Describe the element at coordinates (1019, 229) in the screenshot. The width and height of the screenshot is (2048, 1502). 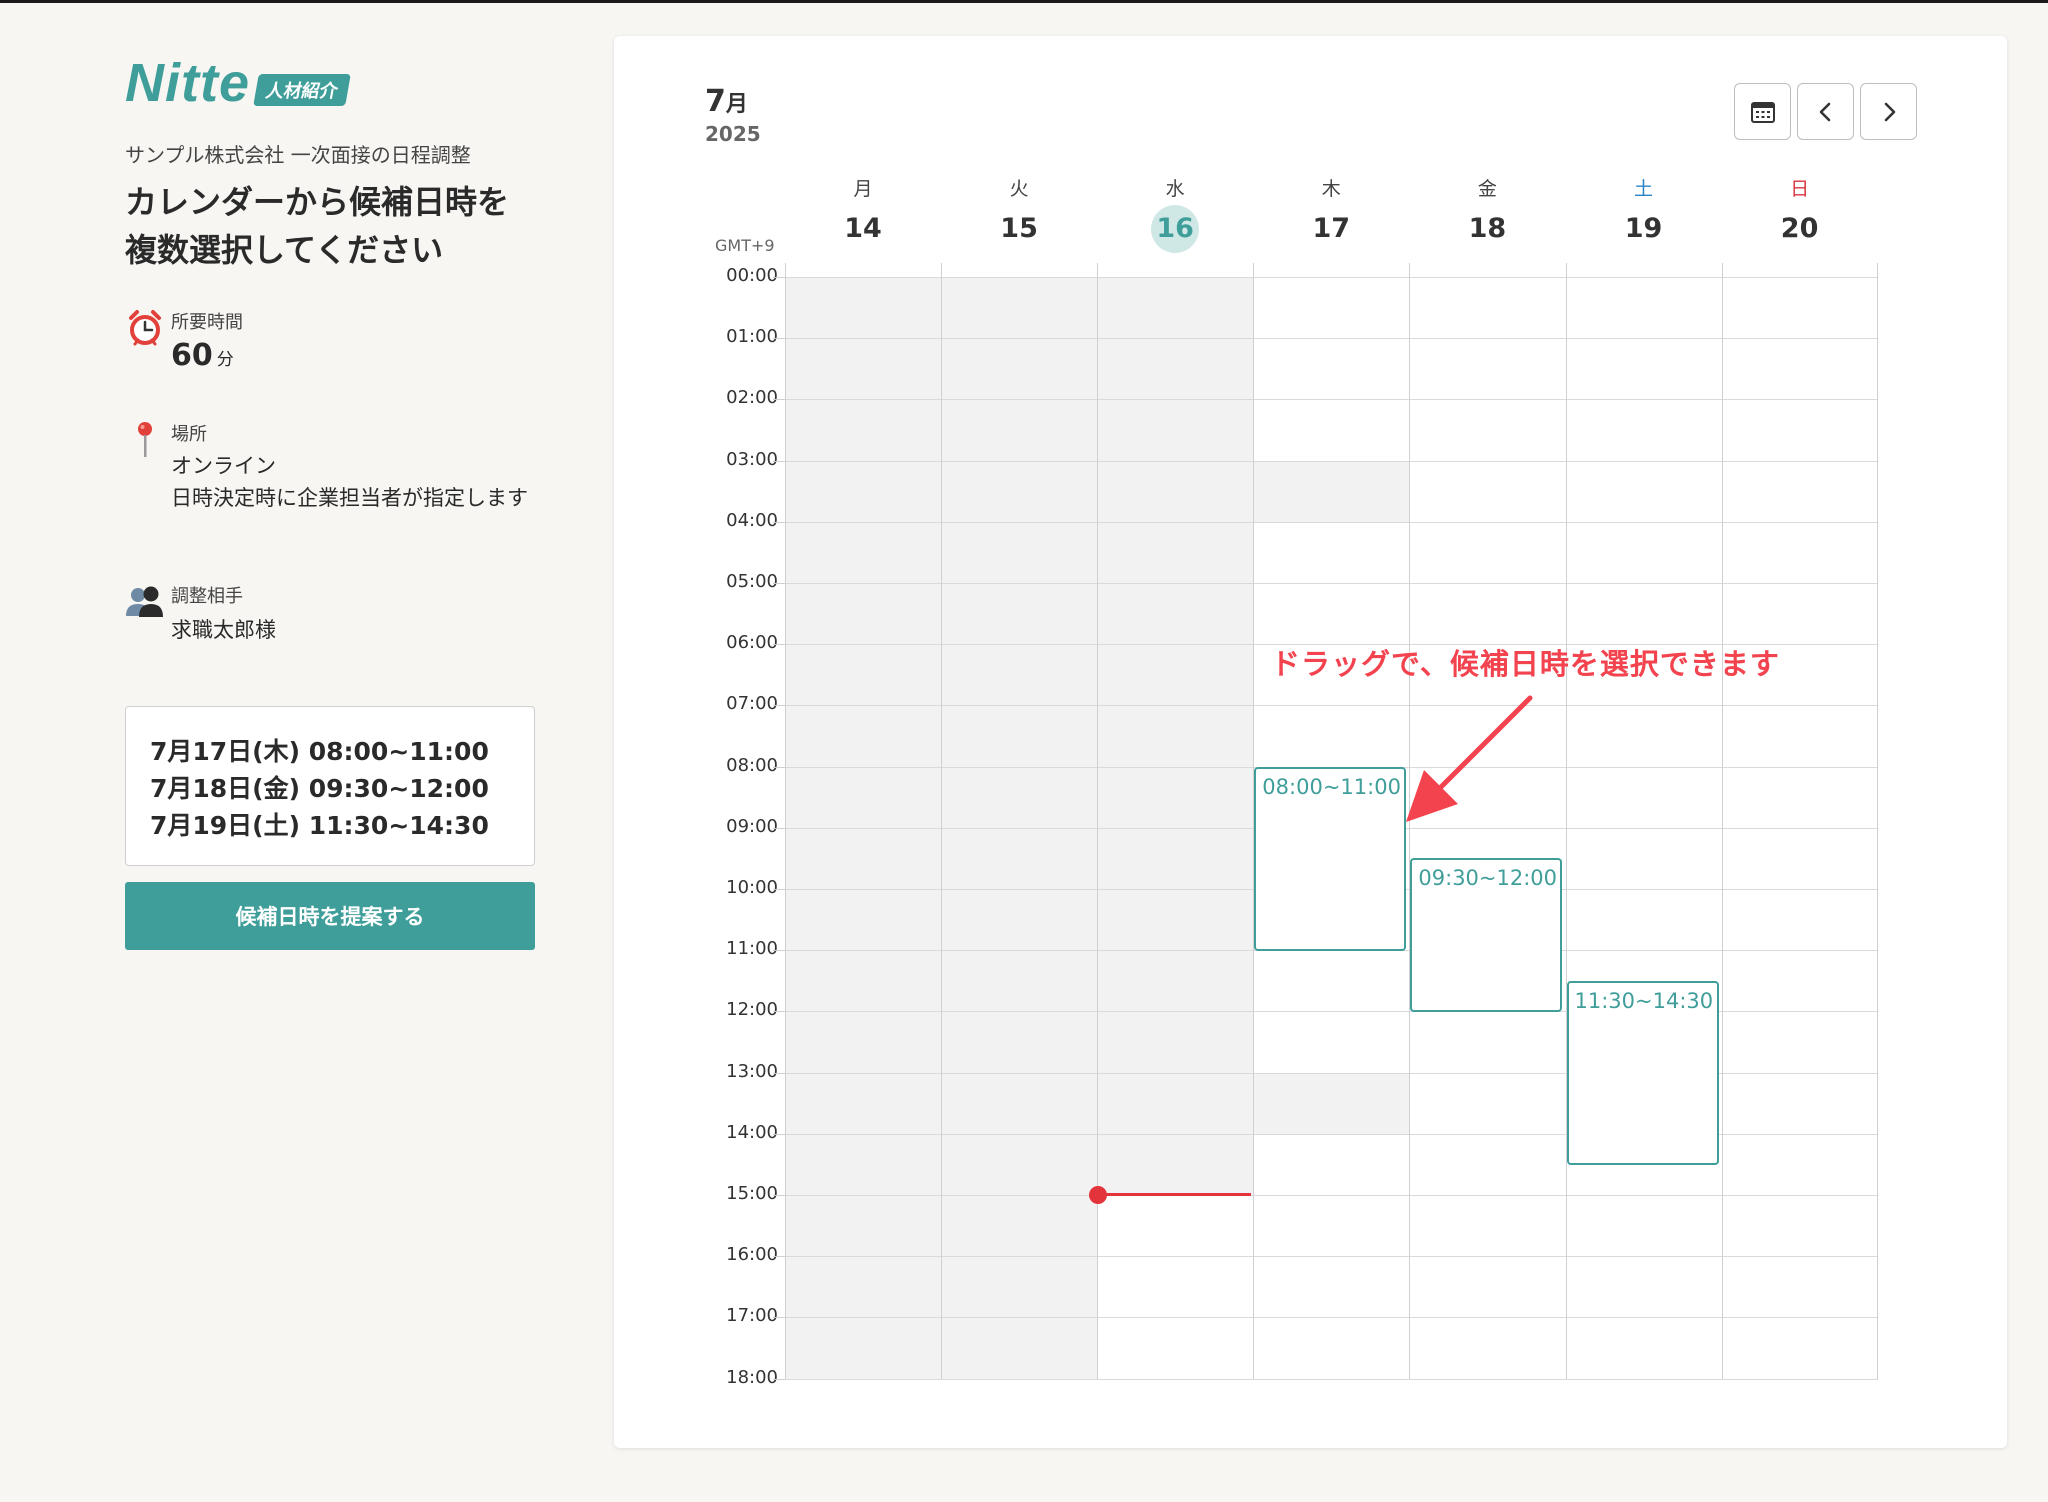
I see `date-number: 15` at that location.